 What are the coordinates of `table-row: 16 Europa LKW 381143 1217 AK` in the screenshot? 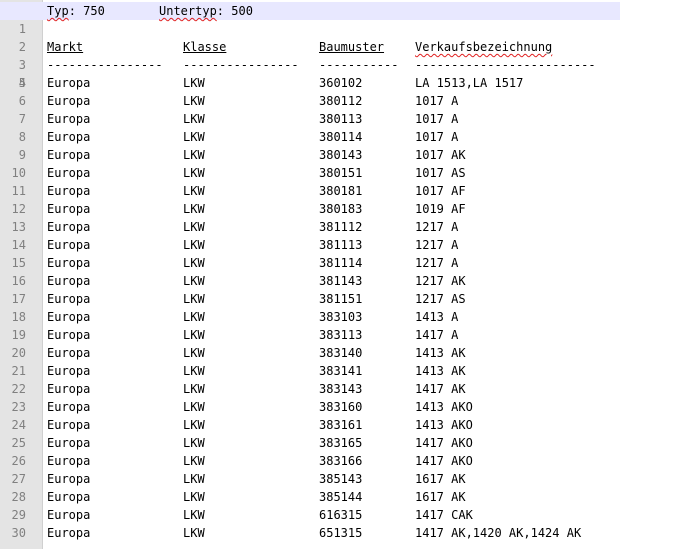 It's located at (342, 281).